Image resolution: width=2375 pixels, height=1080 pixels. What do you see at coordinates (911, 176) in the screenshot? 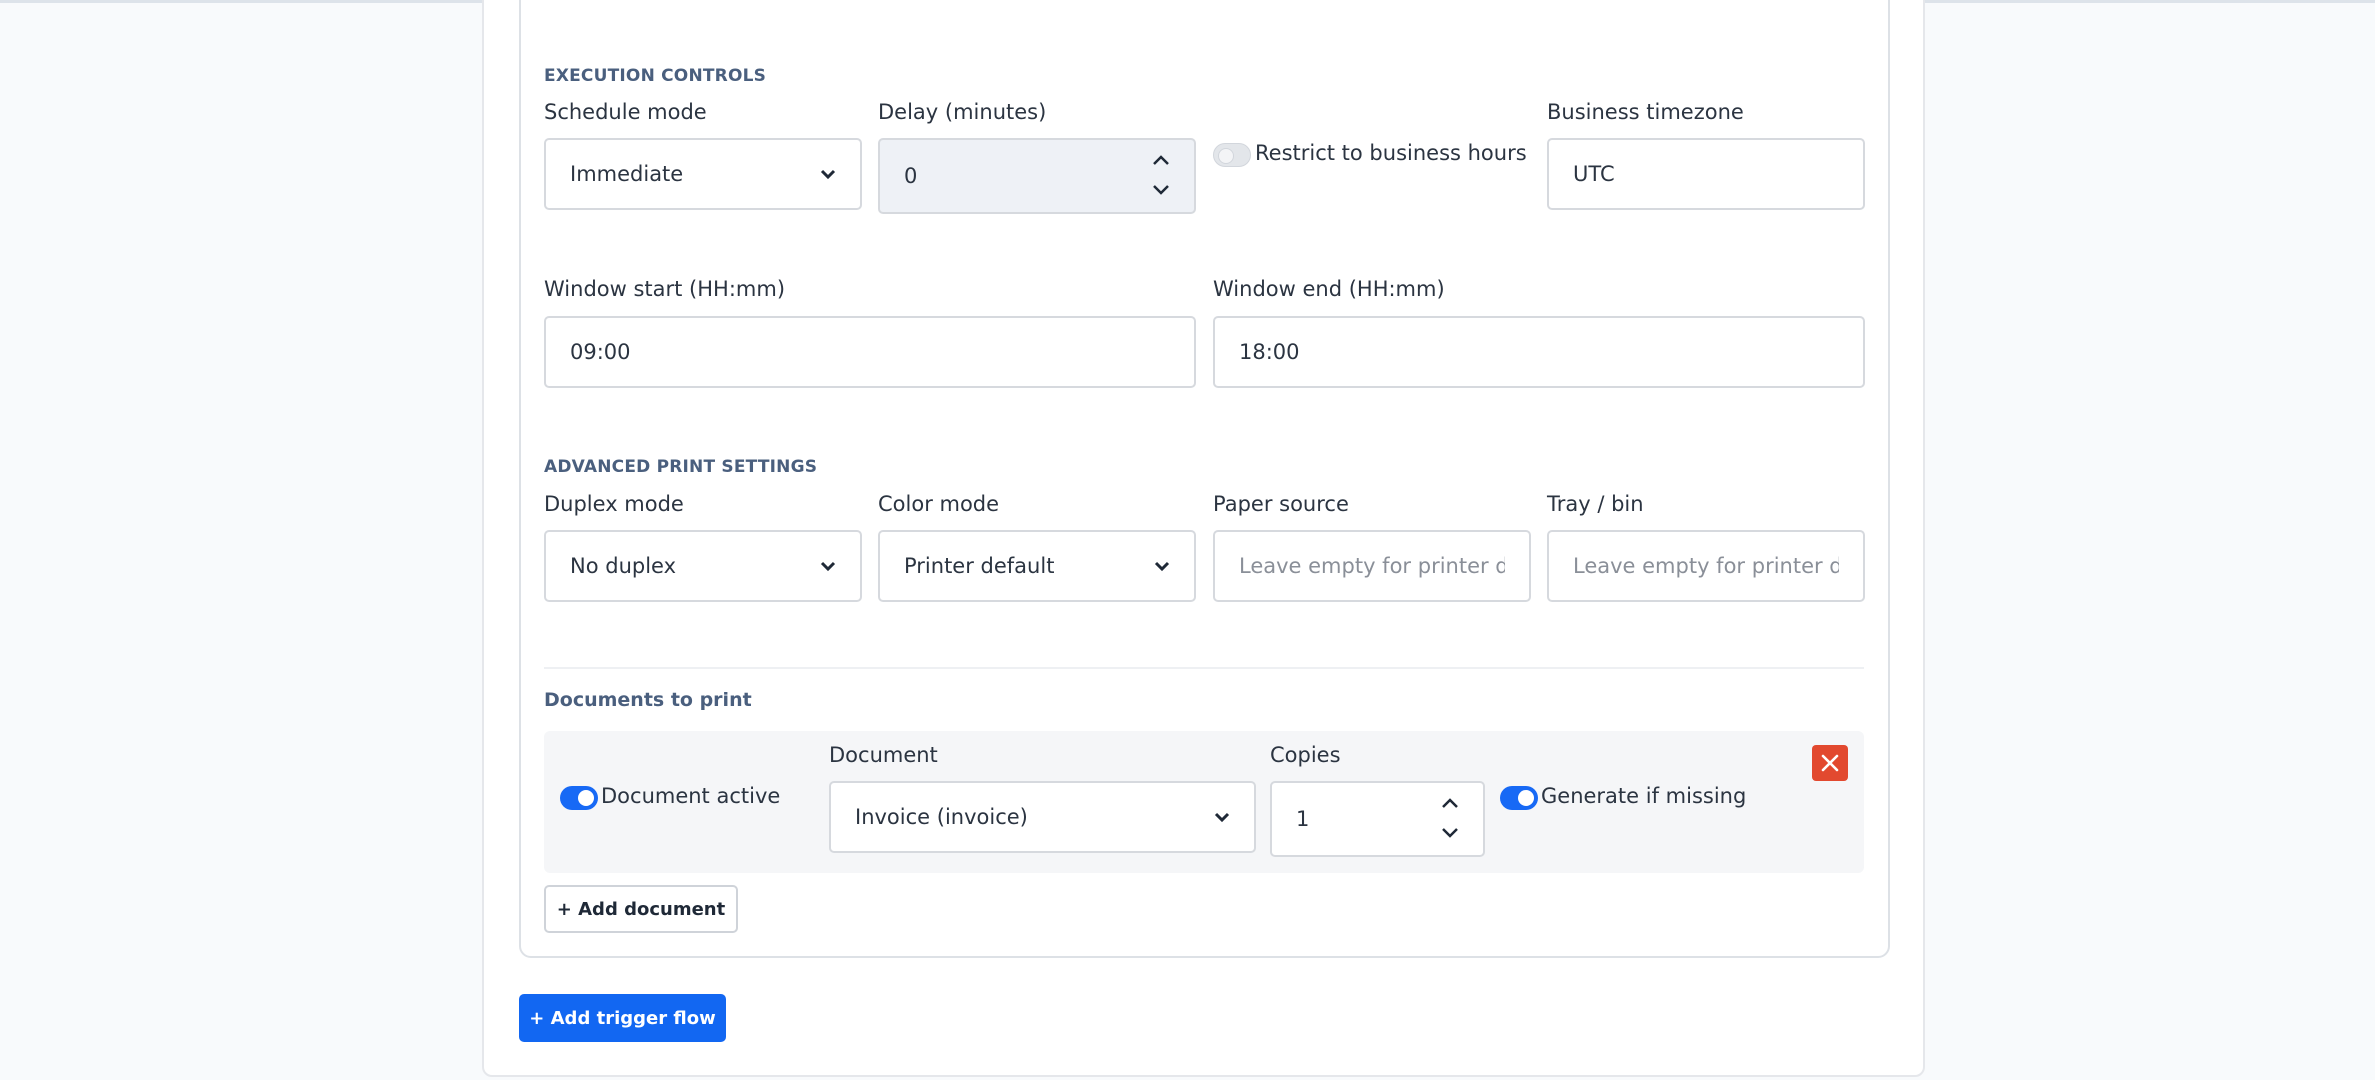
I see `delay-value: 0` at bounding box center [911, 176].